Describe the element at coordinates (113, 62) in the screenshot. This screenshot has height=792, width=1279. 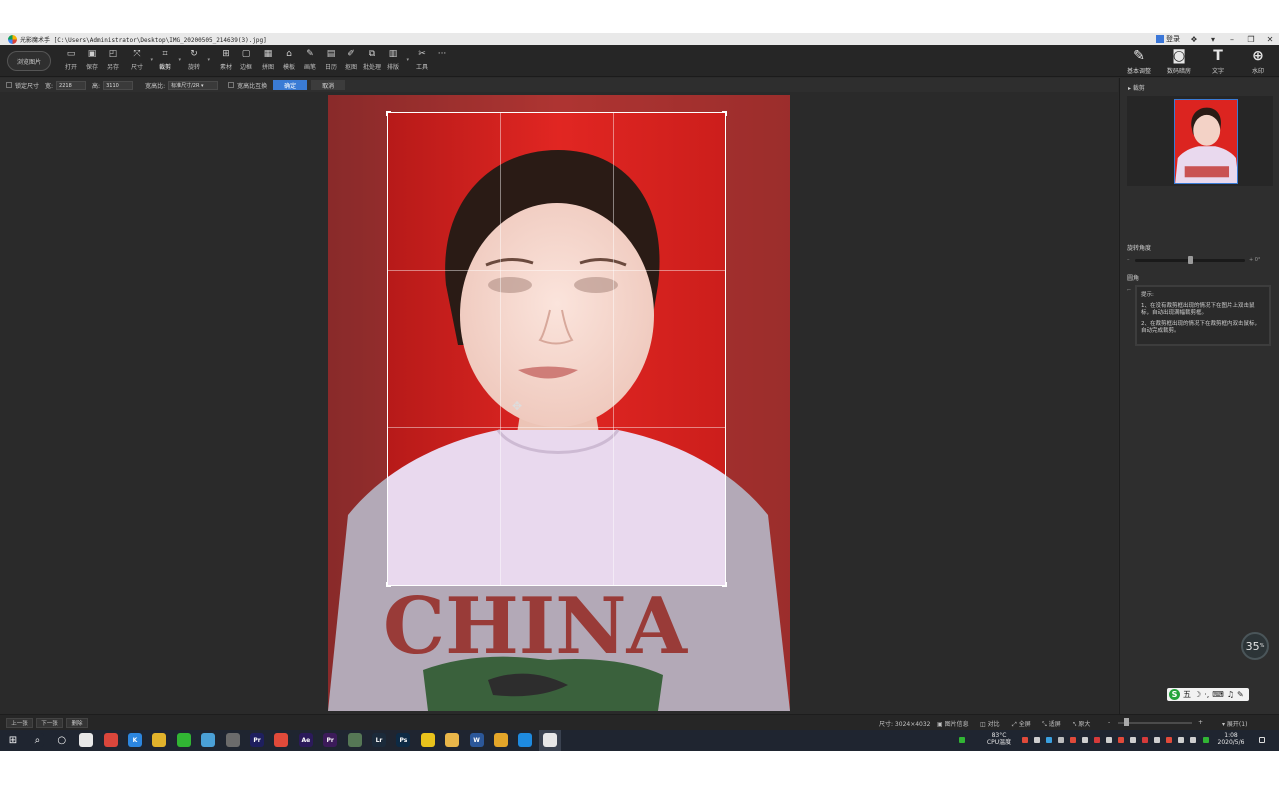
I see `save-as-button: ◰ 另存` at that location.